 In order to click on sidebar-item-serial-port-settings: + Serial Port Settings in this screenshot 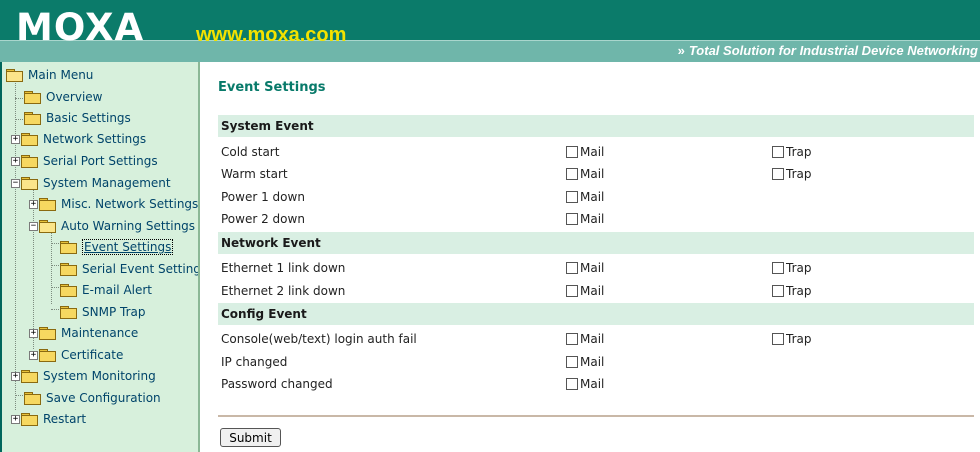, I will do `click(84, 161)`.